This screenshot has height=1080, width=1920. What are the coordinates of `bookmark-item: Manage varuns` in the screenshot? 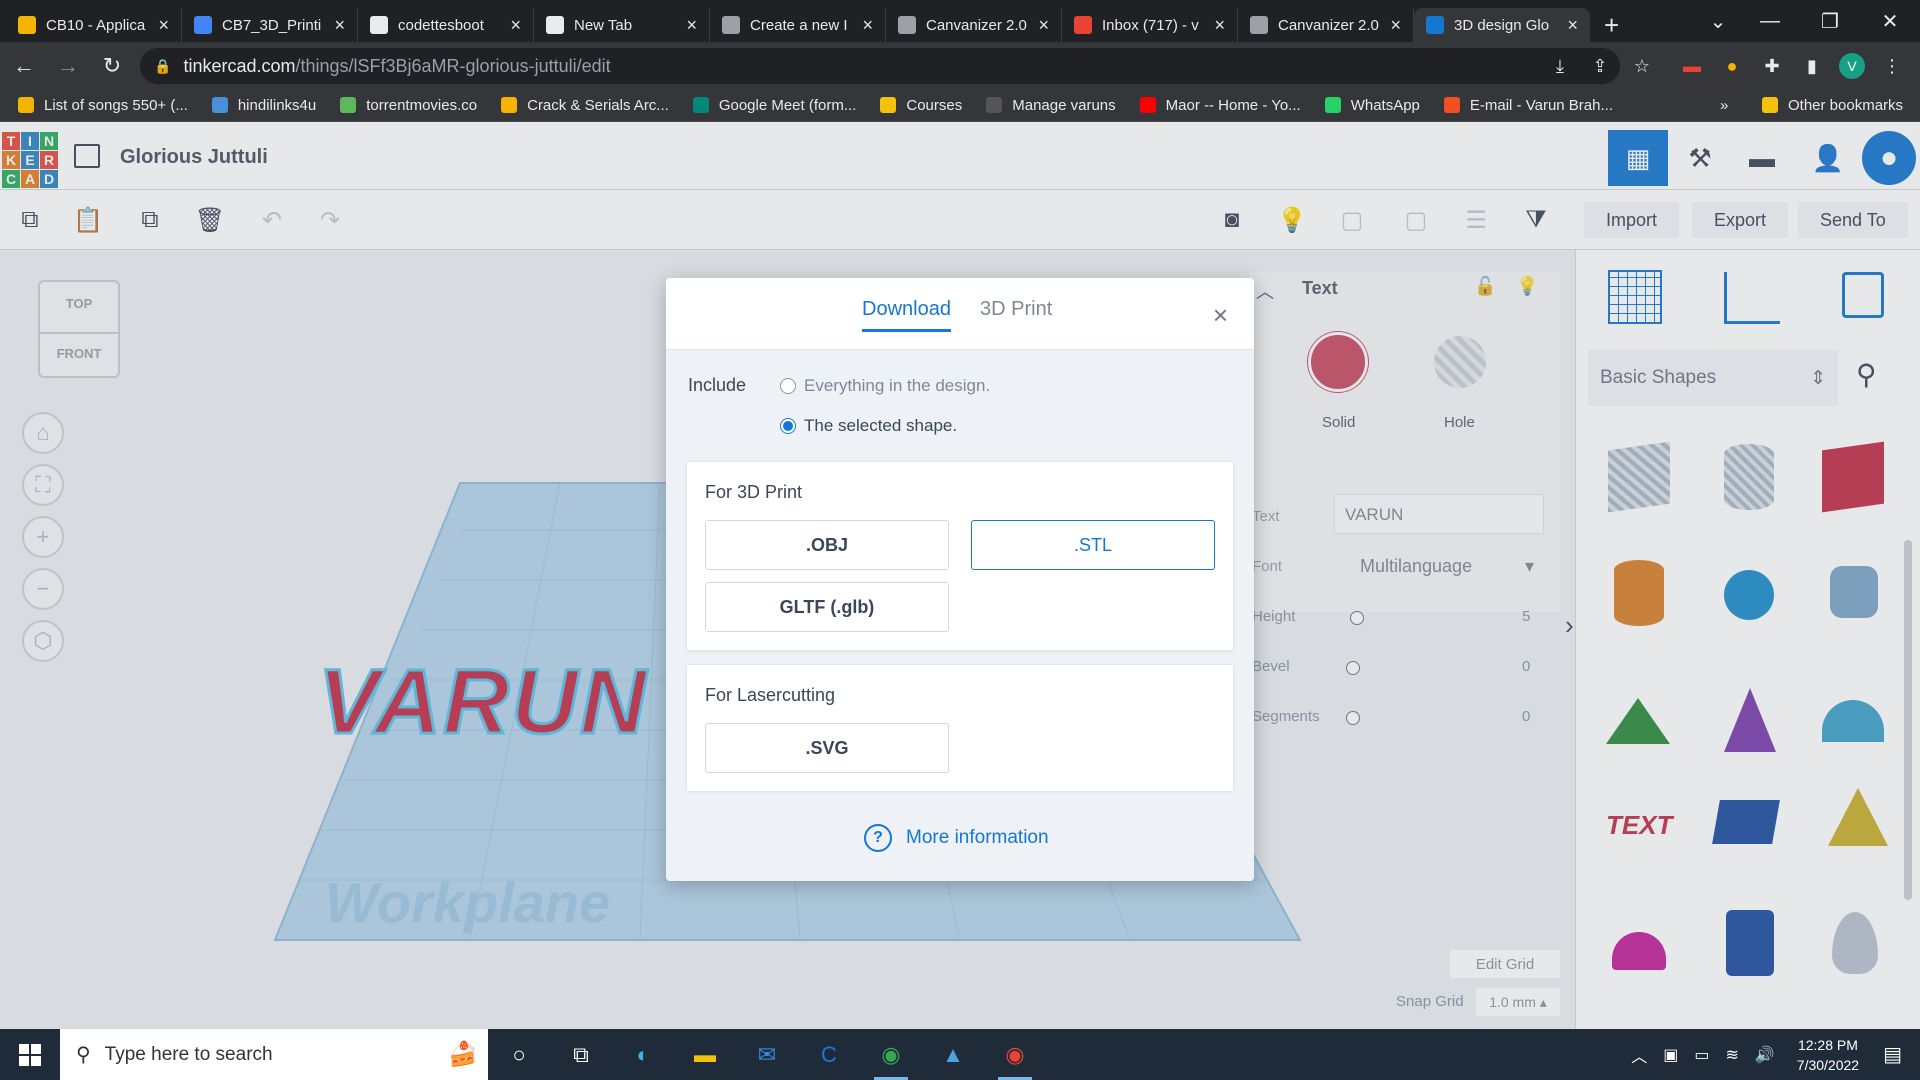 It's located at (1051, 105).